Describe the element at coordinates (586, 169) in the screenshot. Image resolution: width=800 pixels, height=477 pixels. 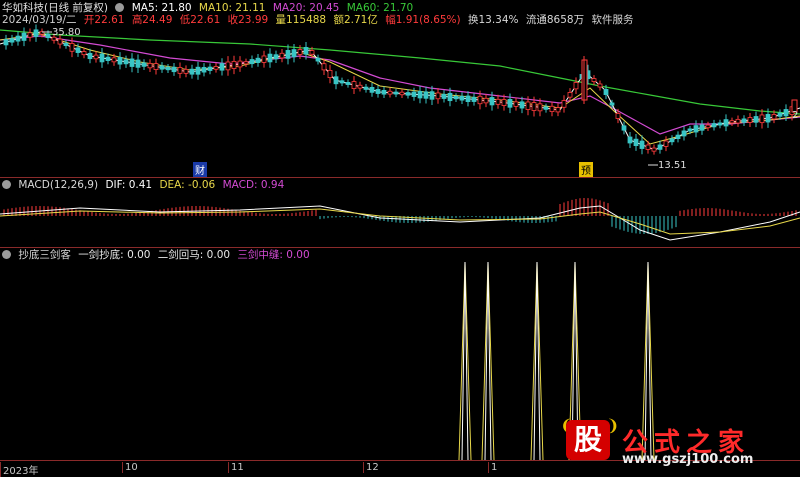
I see `marker-yu: 预` at that location.